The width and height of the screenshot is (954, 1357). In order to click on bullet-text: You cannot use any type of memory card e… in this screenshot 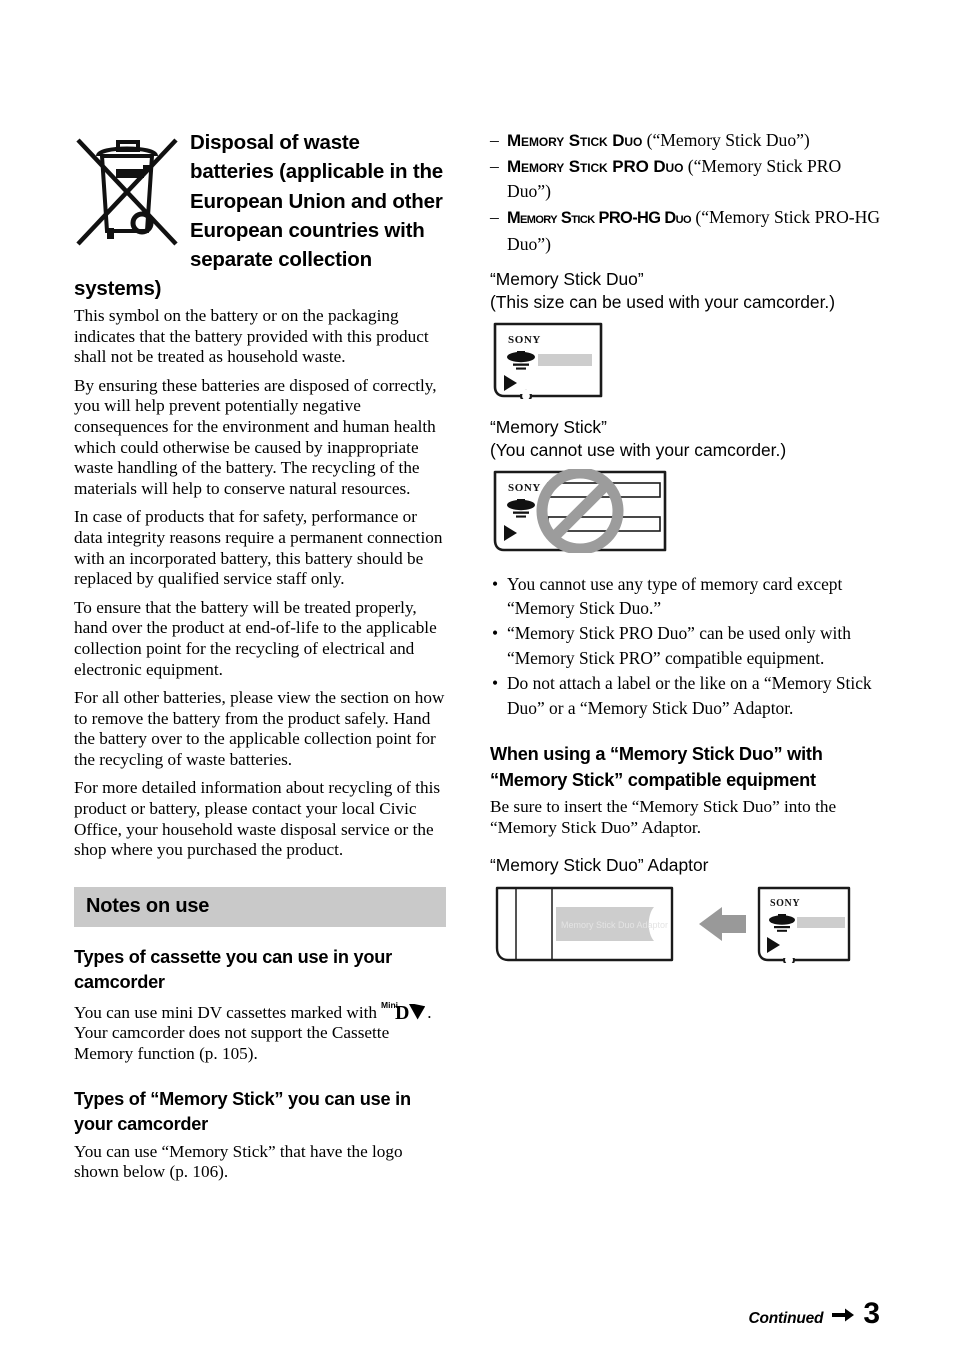, I will do `click(675, 596)`.